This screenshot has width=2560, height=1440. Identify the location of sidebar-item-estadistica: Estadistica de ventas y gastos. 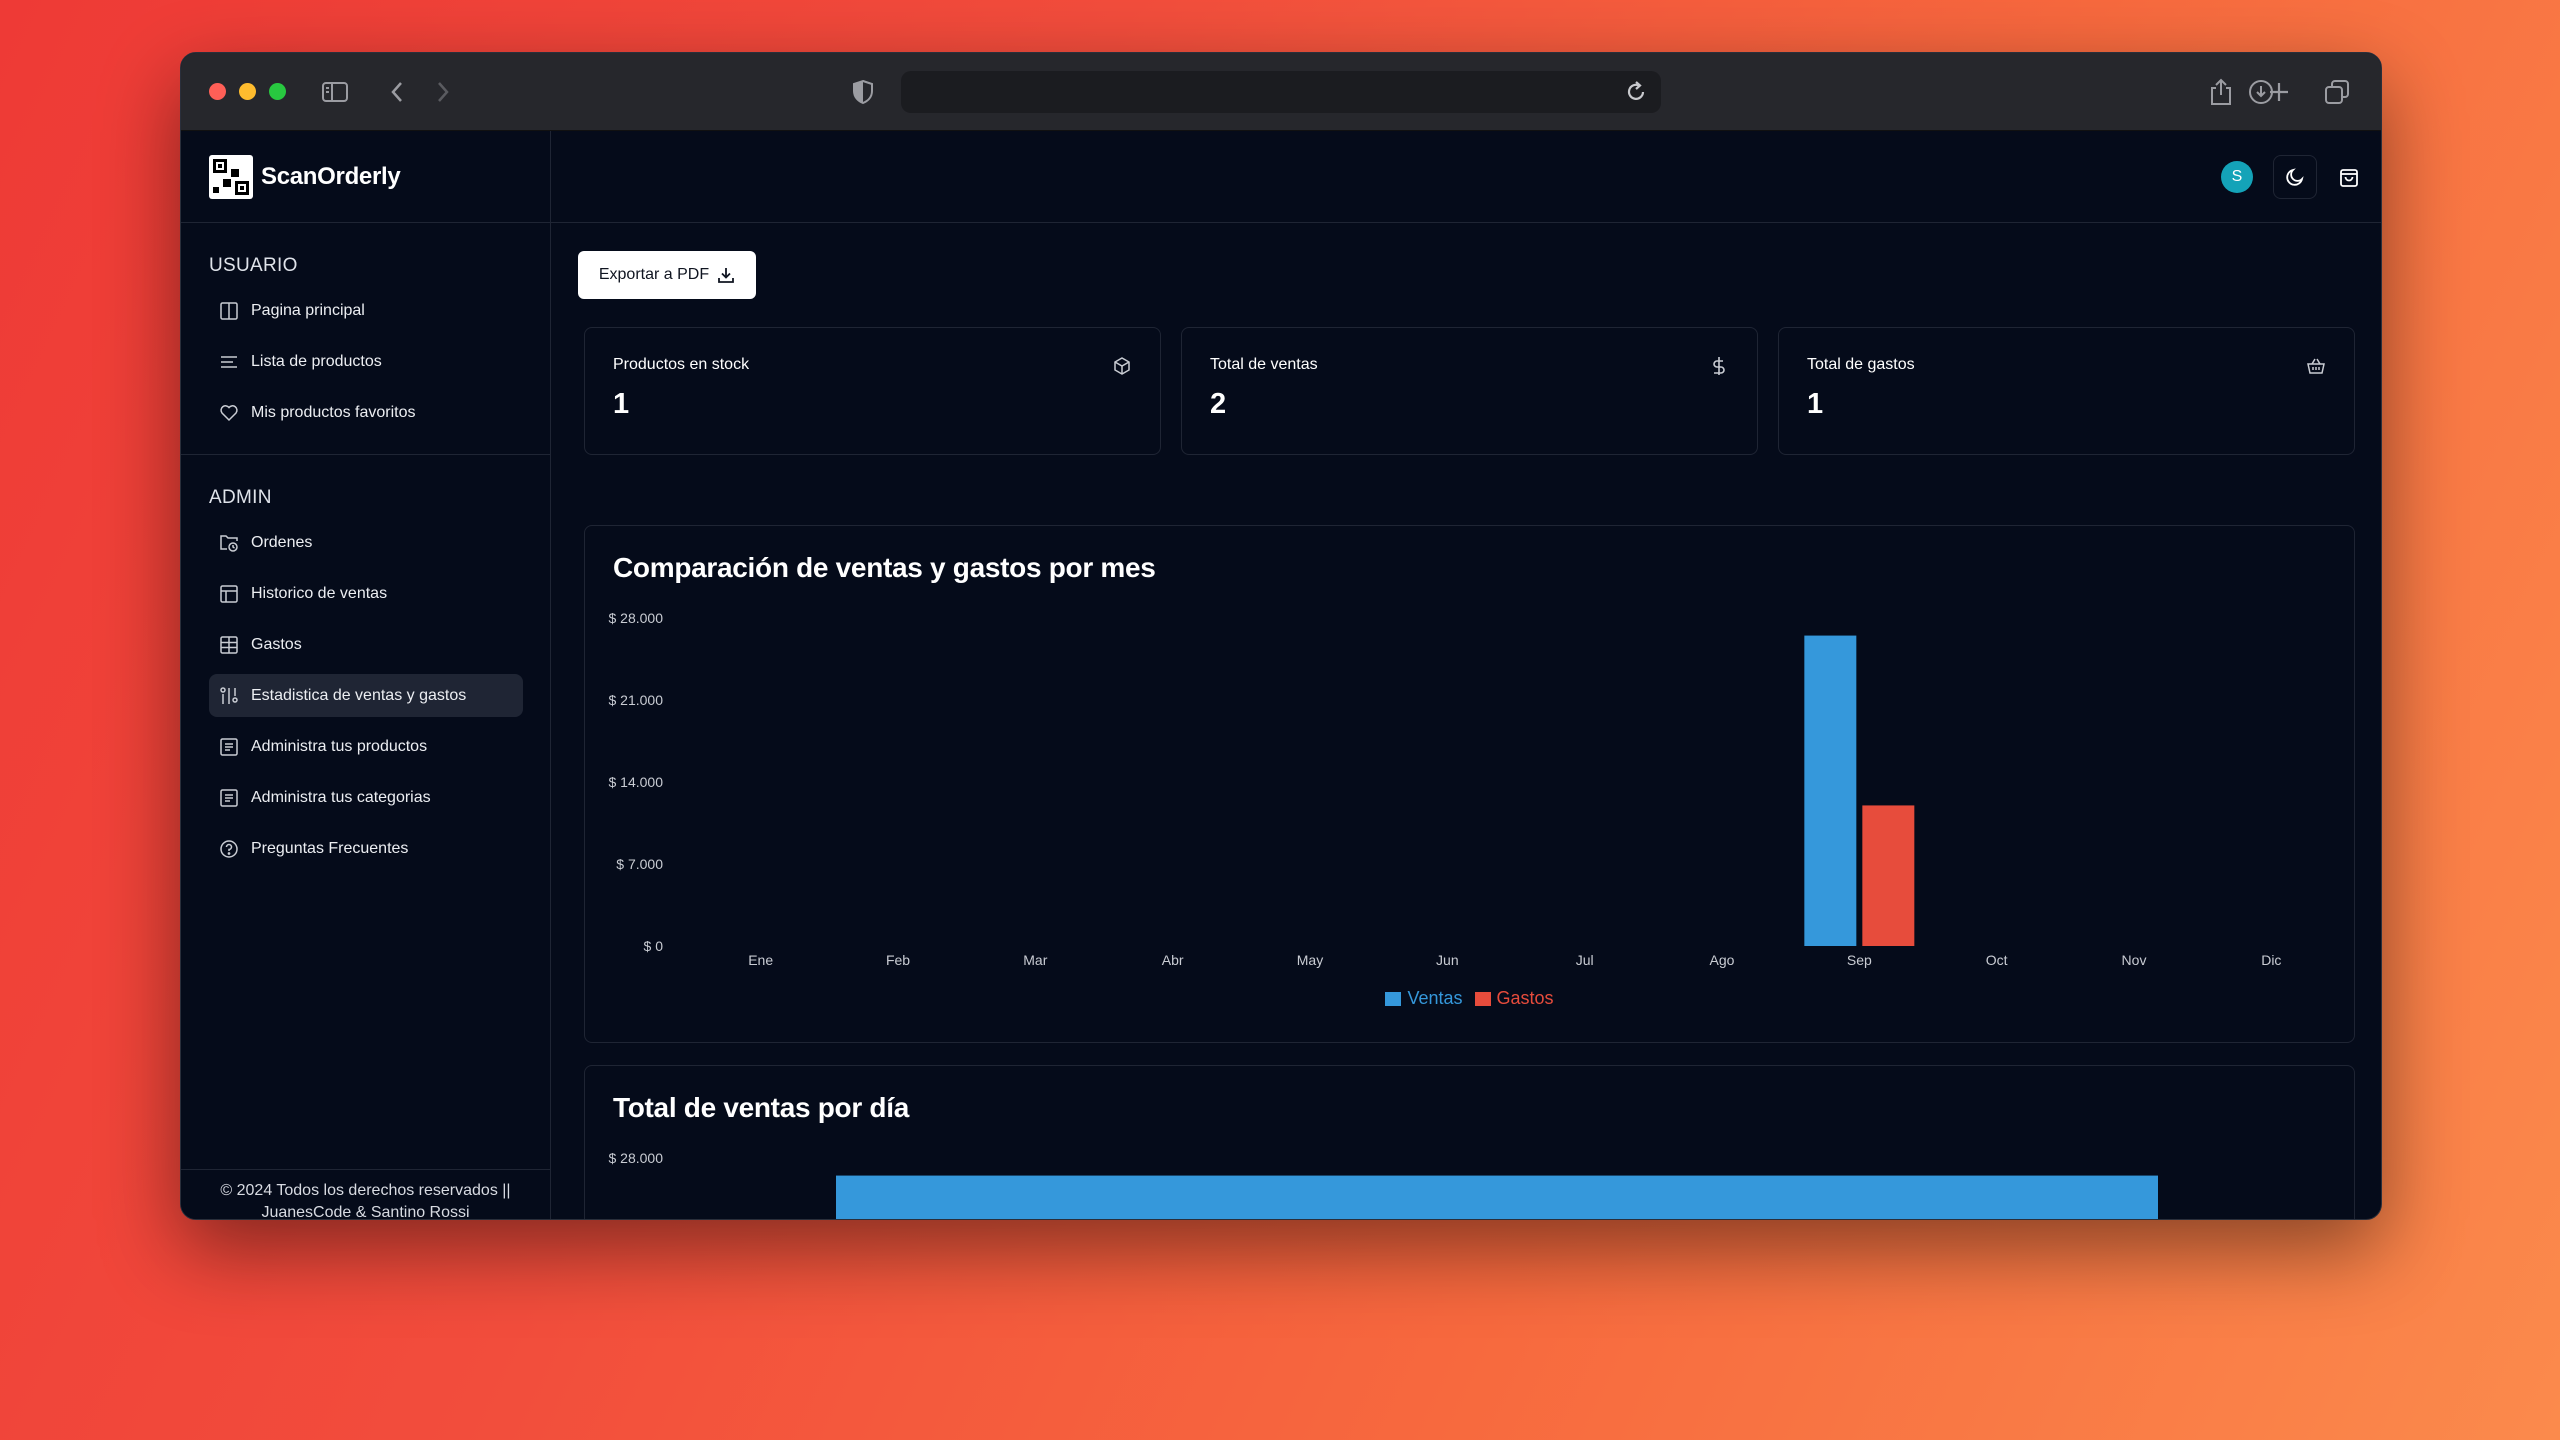
(366, 695).